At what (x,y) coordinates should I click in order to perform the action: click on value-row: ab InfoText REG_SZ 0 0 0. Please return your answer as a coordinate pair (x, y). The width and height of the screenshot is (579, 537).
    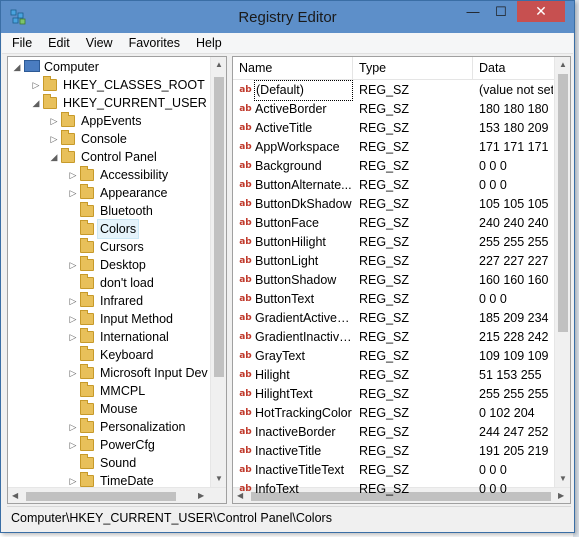
    Looking at the image, I should click on (393, 489).